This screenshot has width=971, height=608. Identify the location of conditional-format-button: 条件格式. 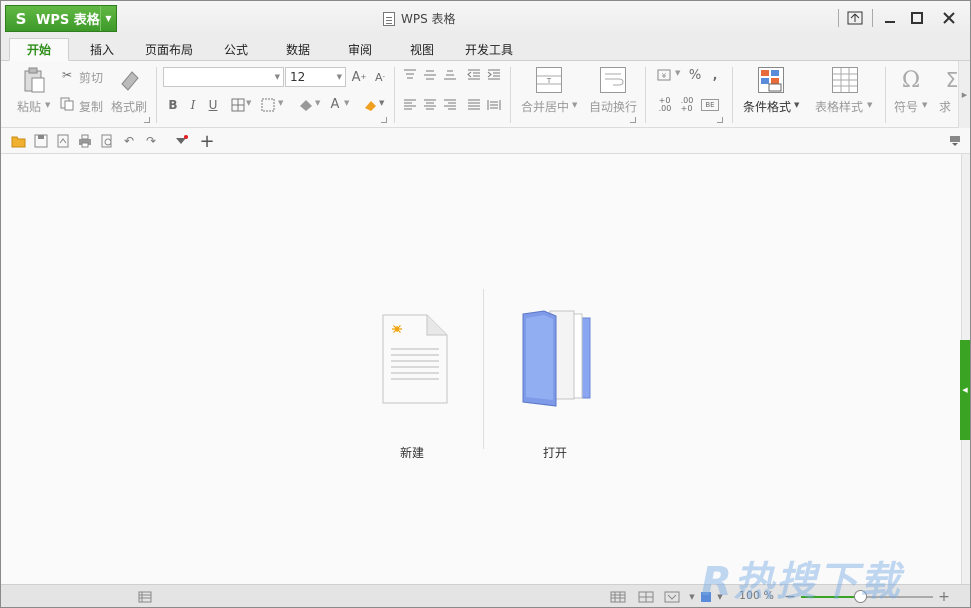
(767, 106).